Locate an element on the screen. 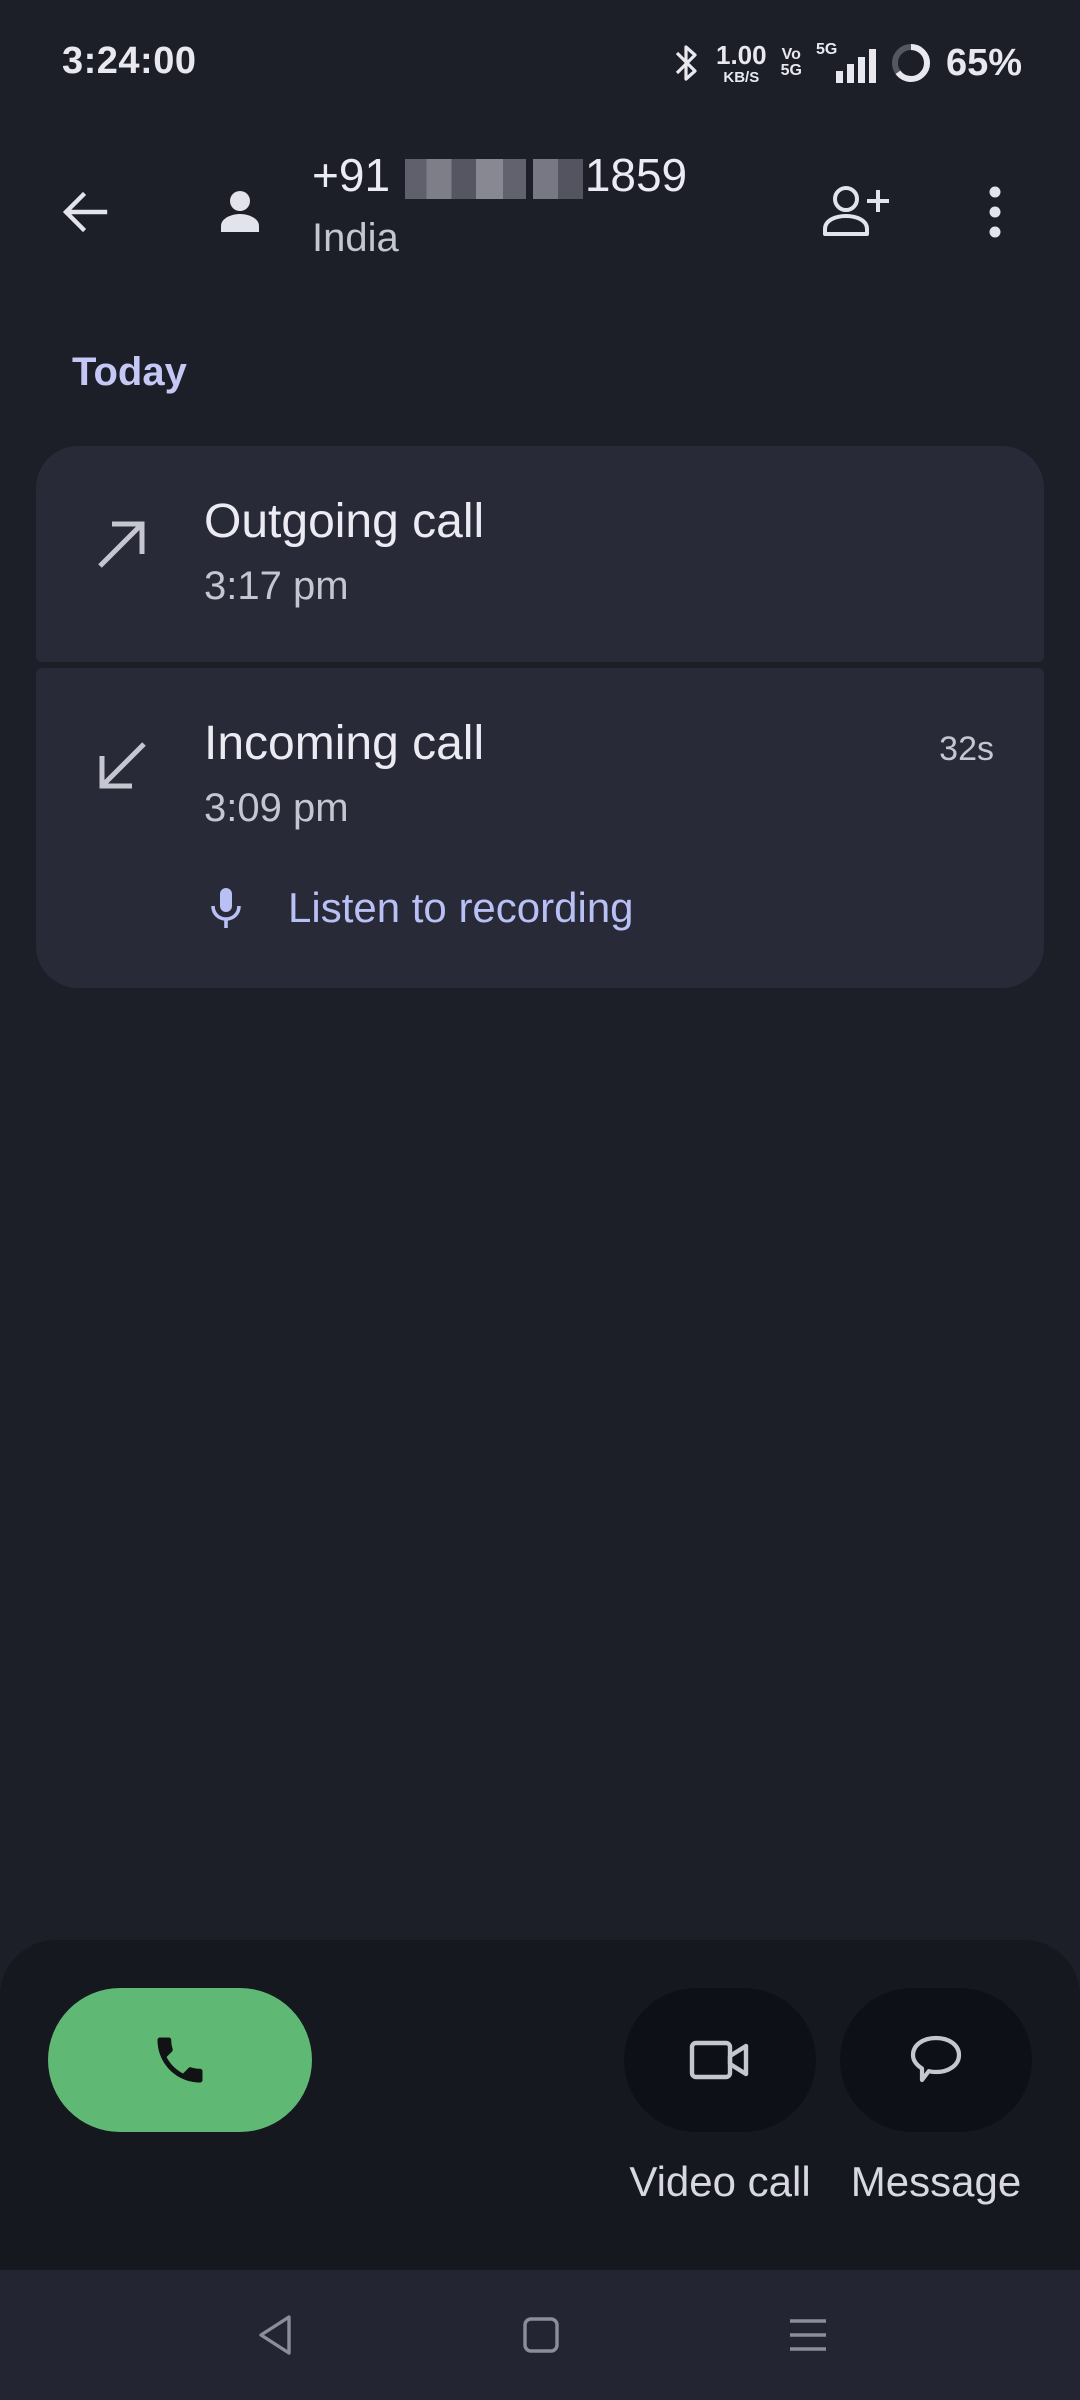 The image size is (1080, 2400). add-contact-button is located at coordinates (857, 212).